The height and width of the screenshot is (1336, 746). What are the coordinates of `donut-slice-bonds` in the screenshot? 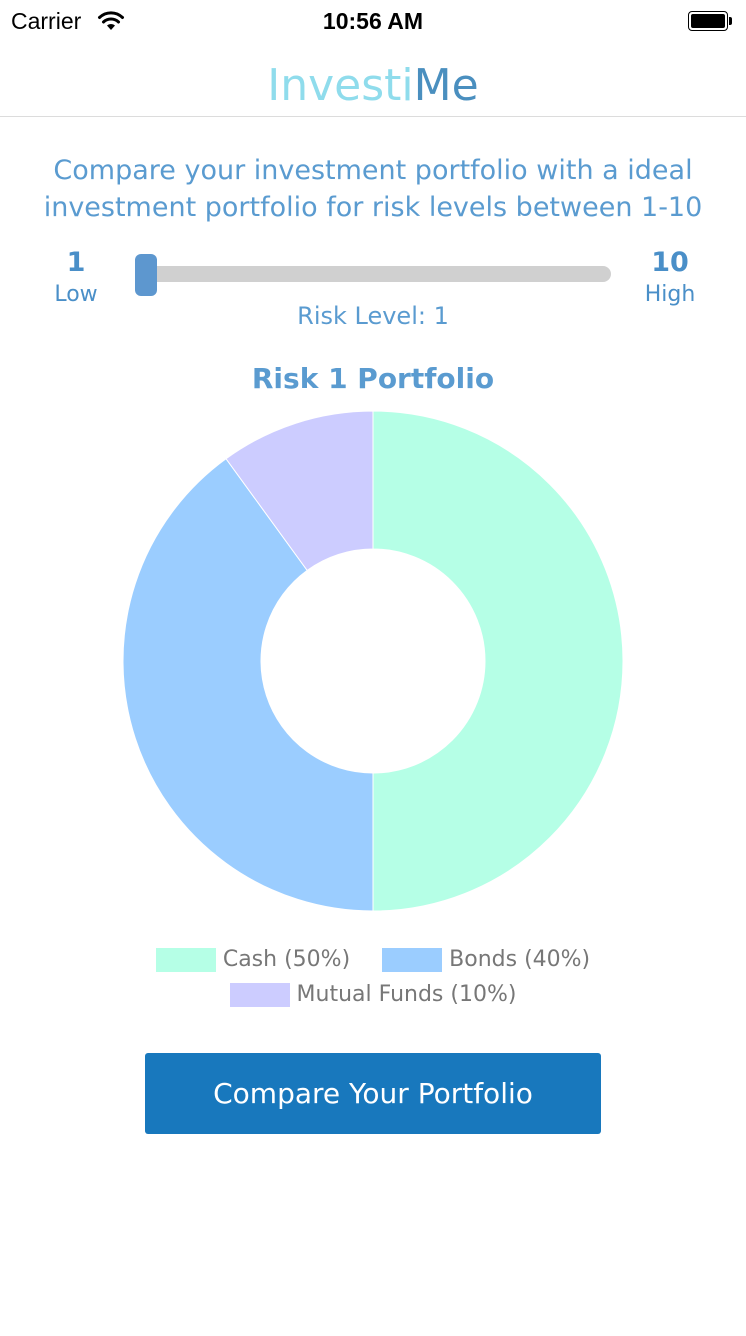 It's located at (248, 685).